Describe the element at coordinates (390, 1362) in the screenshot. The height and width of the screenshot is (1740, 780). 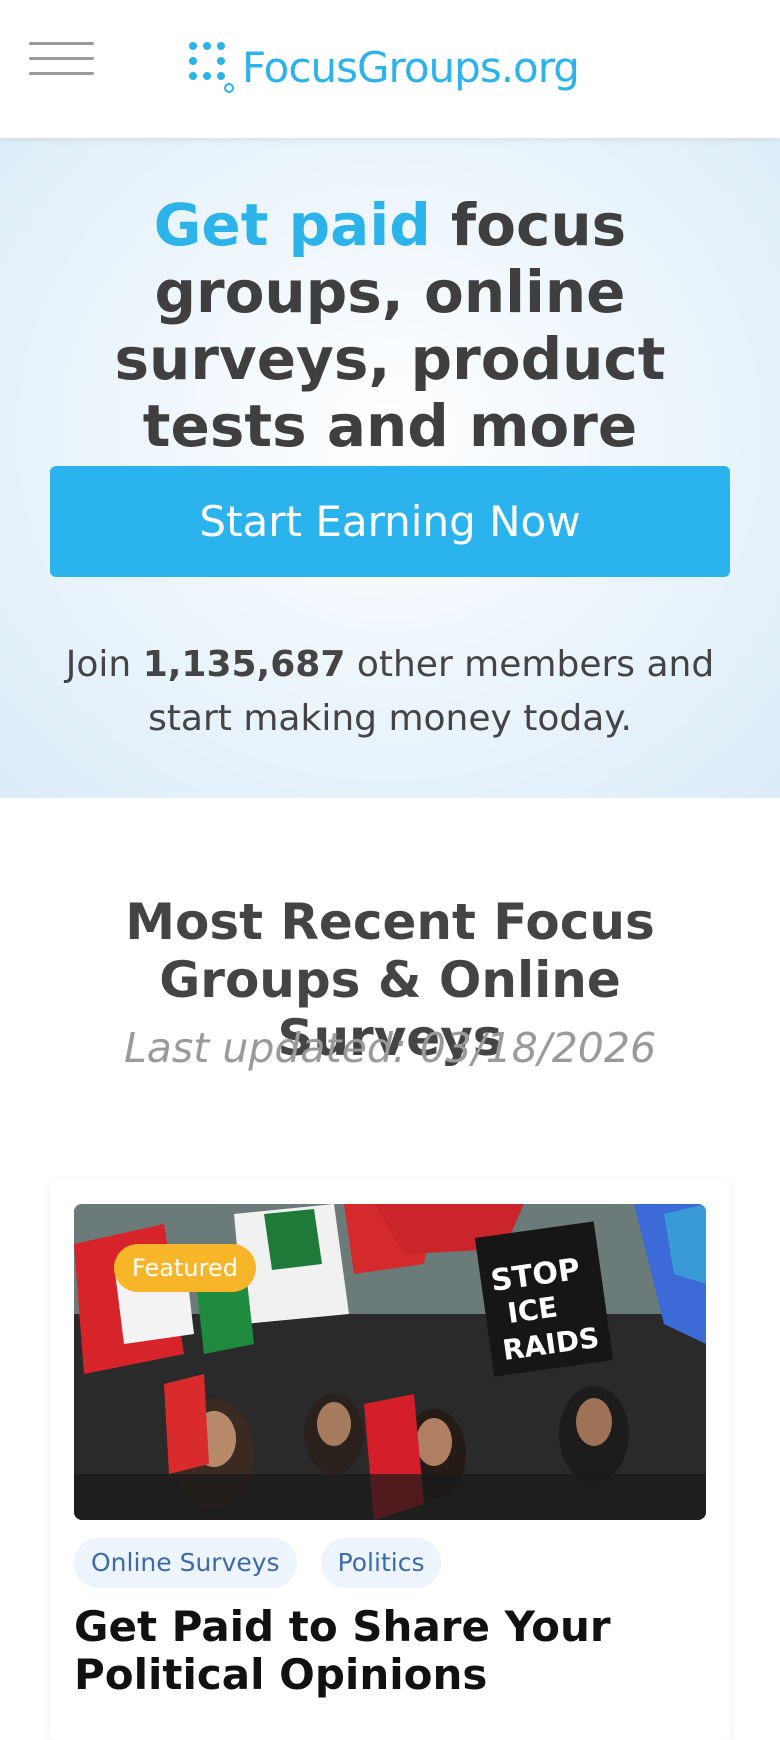
I see `card-image: STOP ICE RAIDS Featured` at that location.